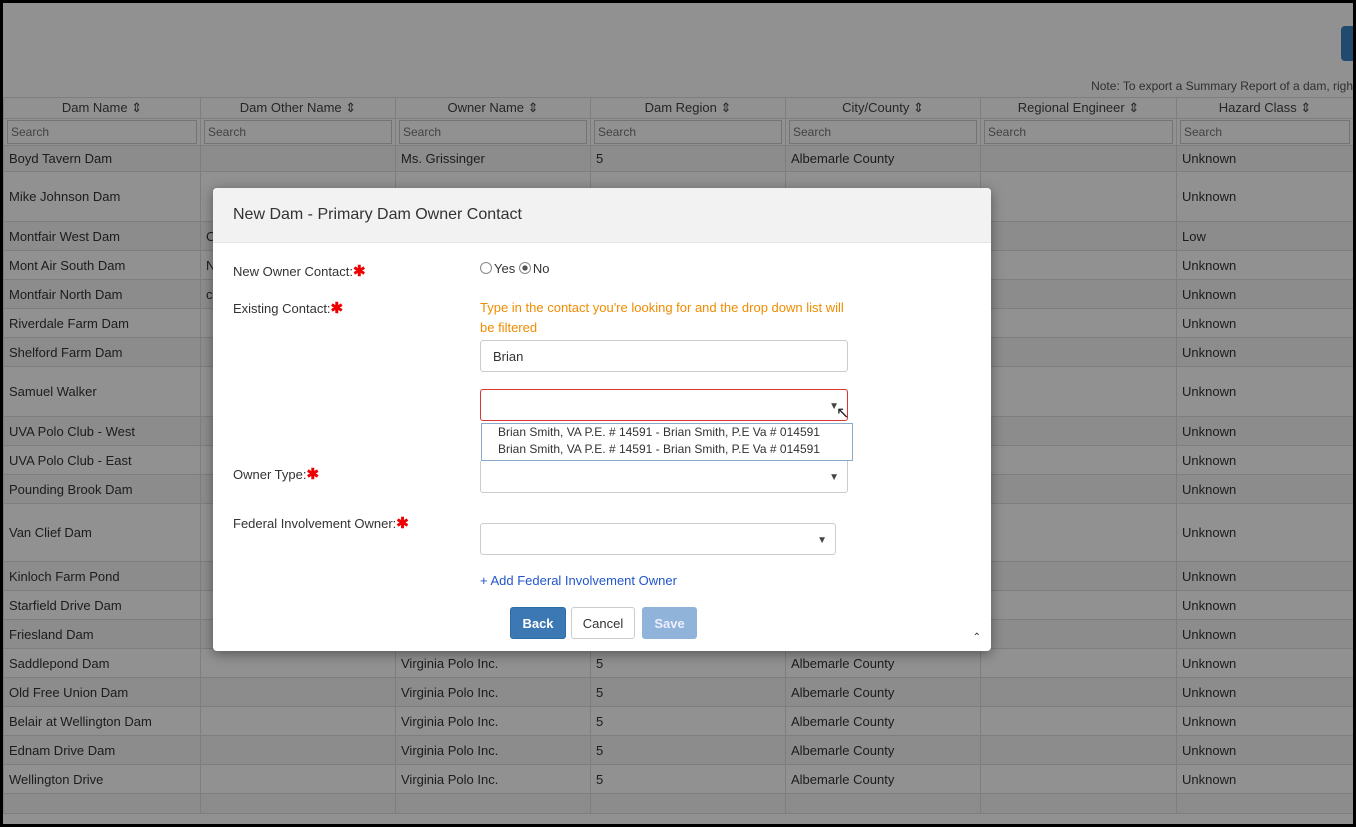 The image size is (1356, 827). What do you see at coordinates (538, 623) in the screenshot?
I see `back-button: Back` at bounding box center [538, 623].